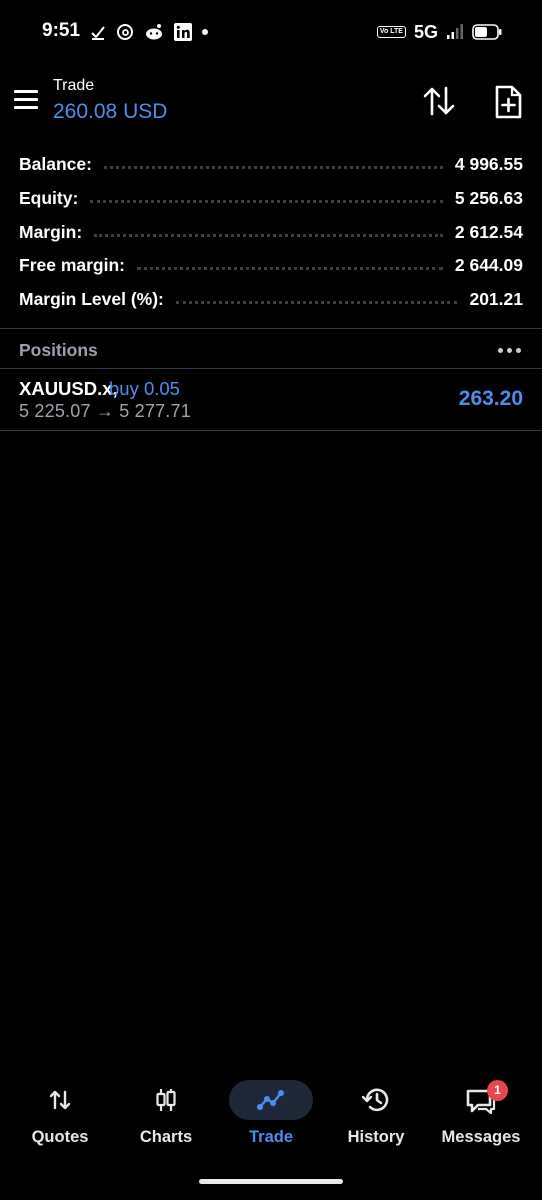 The image size is (542, 1200). I want to click on new-order-button, so click(508, 102).